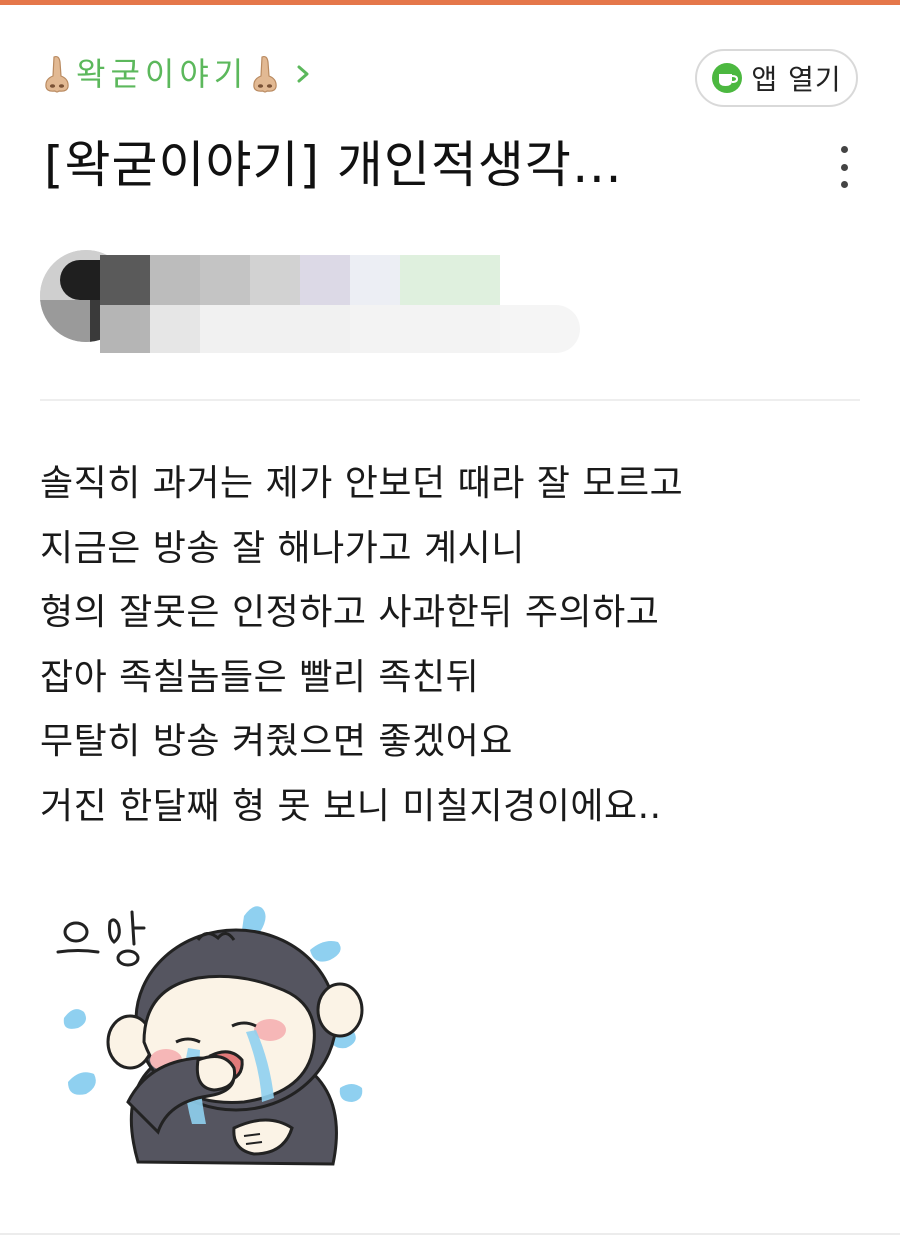 The width and height of the screenshot is (900, 1251). I want to click on body-line: 지금은 방송 잘 해나가고 계시니, so click(282, 548).